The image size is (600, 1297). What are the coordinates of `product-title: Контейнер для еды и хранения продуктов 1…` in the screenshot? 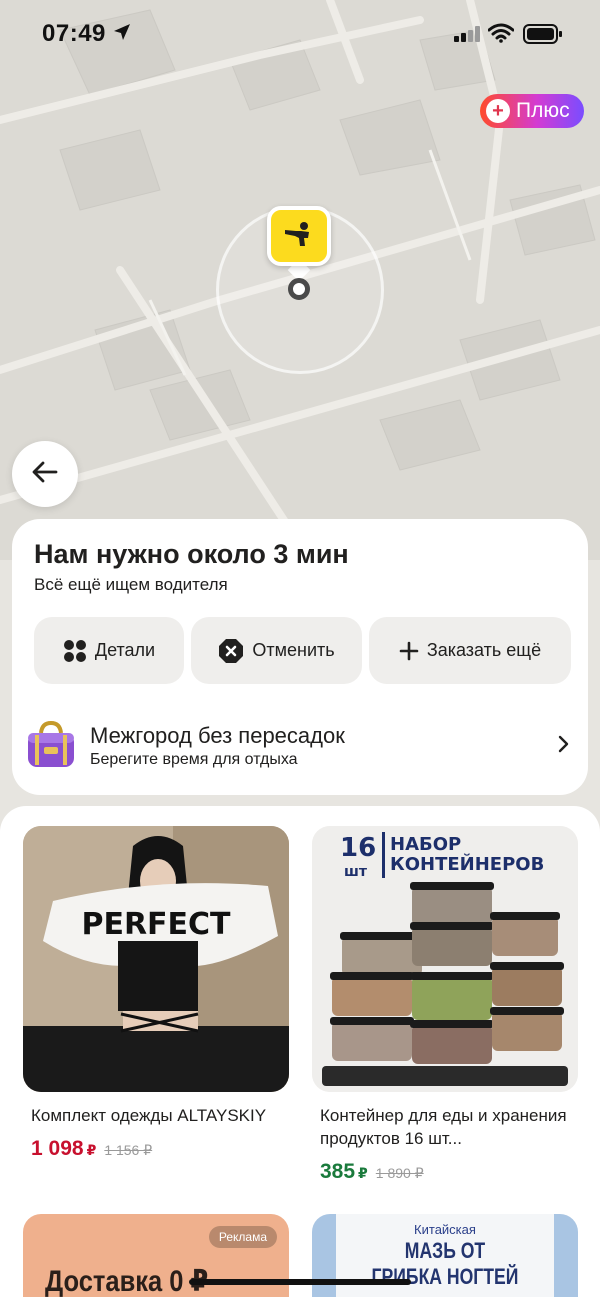 It's located at (443, 1127).